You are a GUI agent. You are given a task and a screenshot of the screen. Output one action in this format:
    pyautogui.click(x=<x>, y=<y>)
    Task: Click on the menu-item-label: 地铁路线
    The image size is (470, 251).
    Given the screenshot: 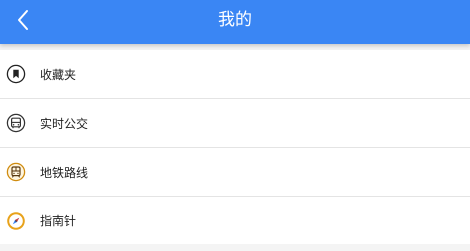 What is the action you would take?
    pyautogui.click(x=64, y=172)
    